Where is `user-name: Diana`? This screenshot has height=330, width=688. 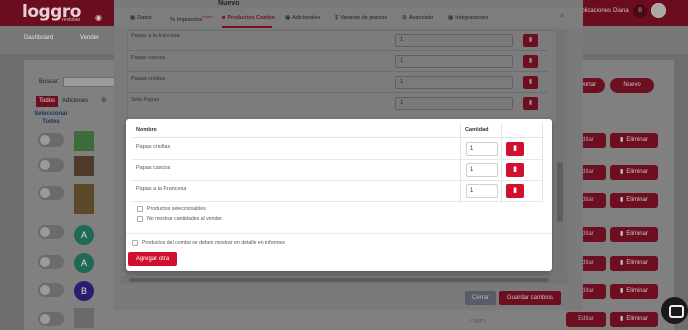 user-name: Diana is located at coordinates (621, 11).